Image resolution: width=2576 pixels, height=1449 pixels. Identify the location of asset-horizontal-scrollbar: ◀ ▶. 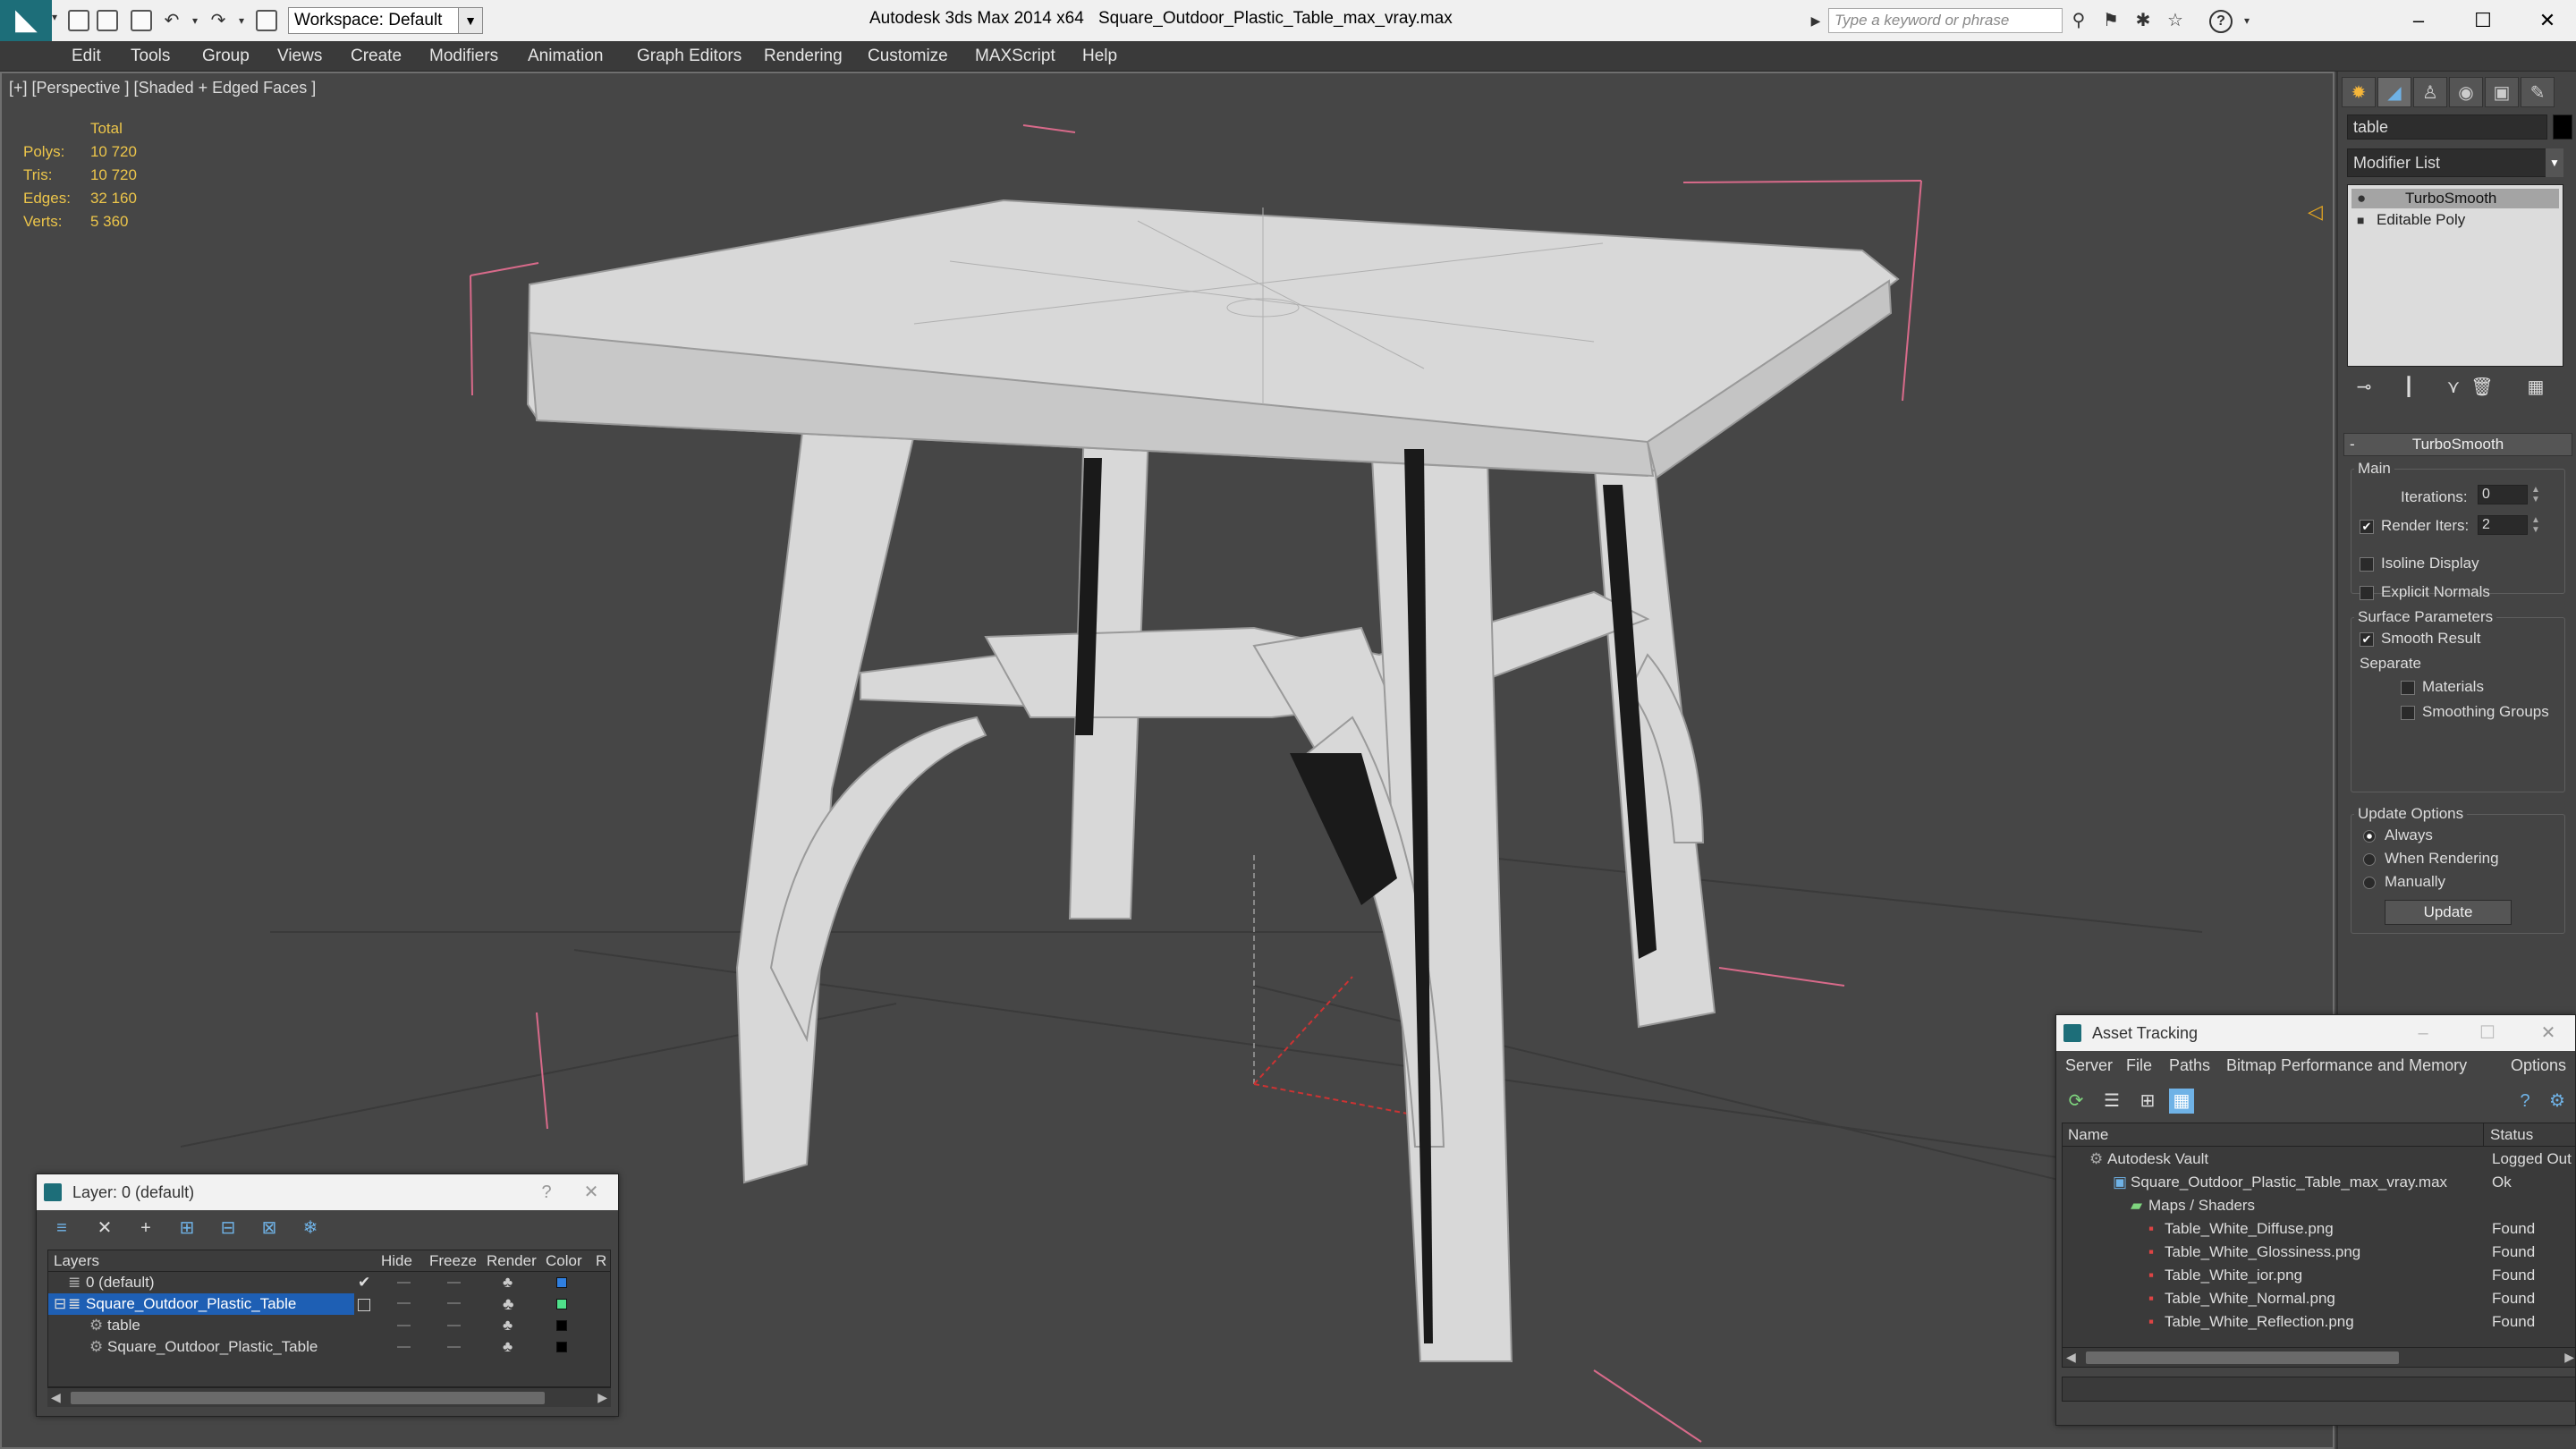
(2319, 1357).